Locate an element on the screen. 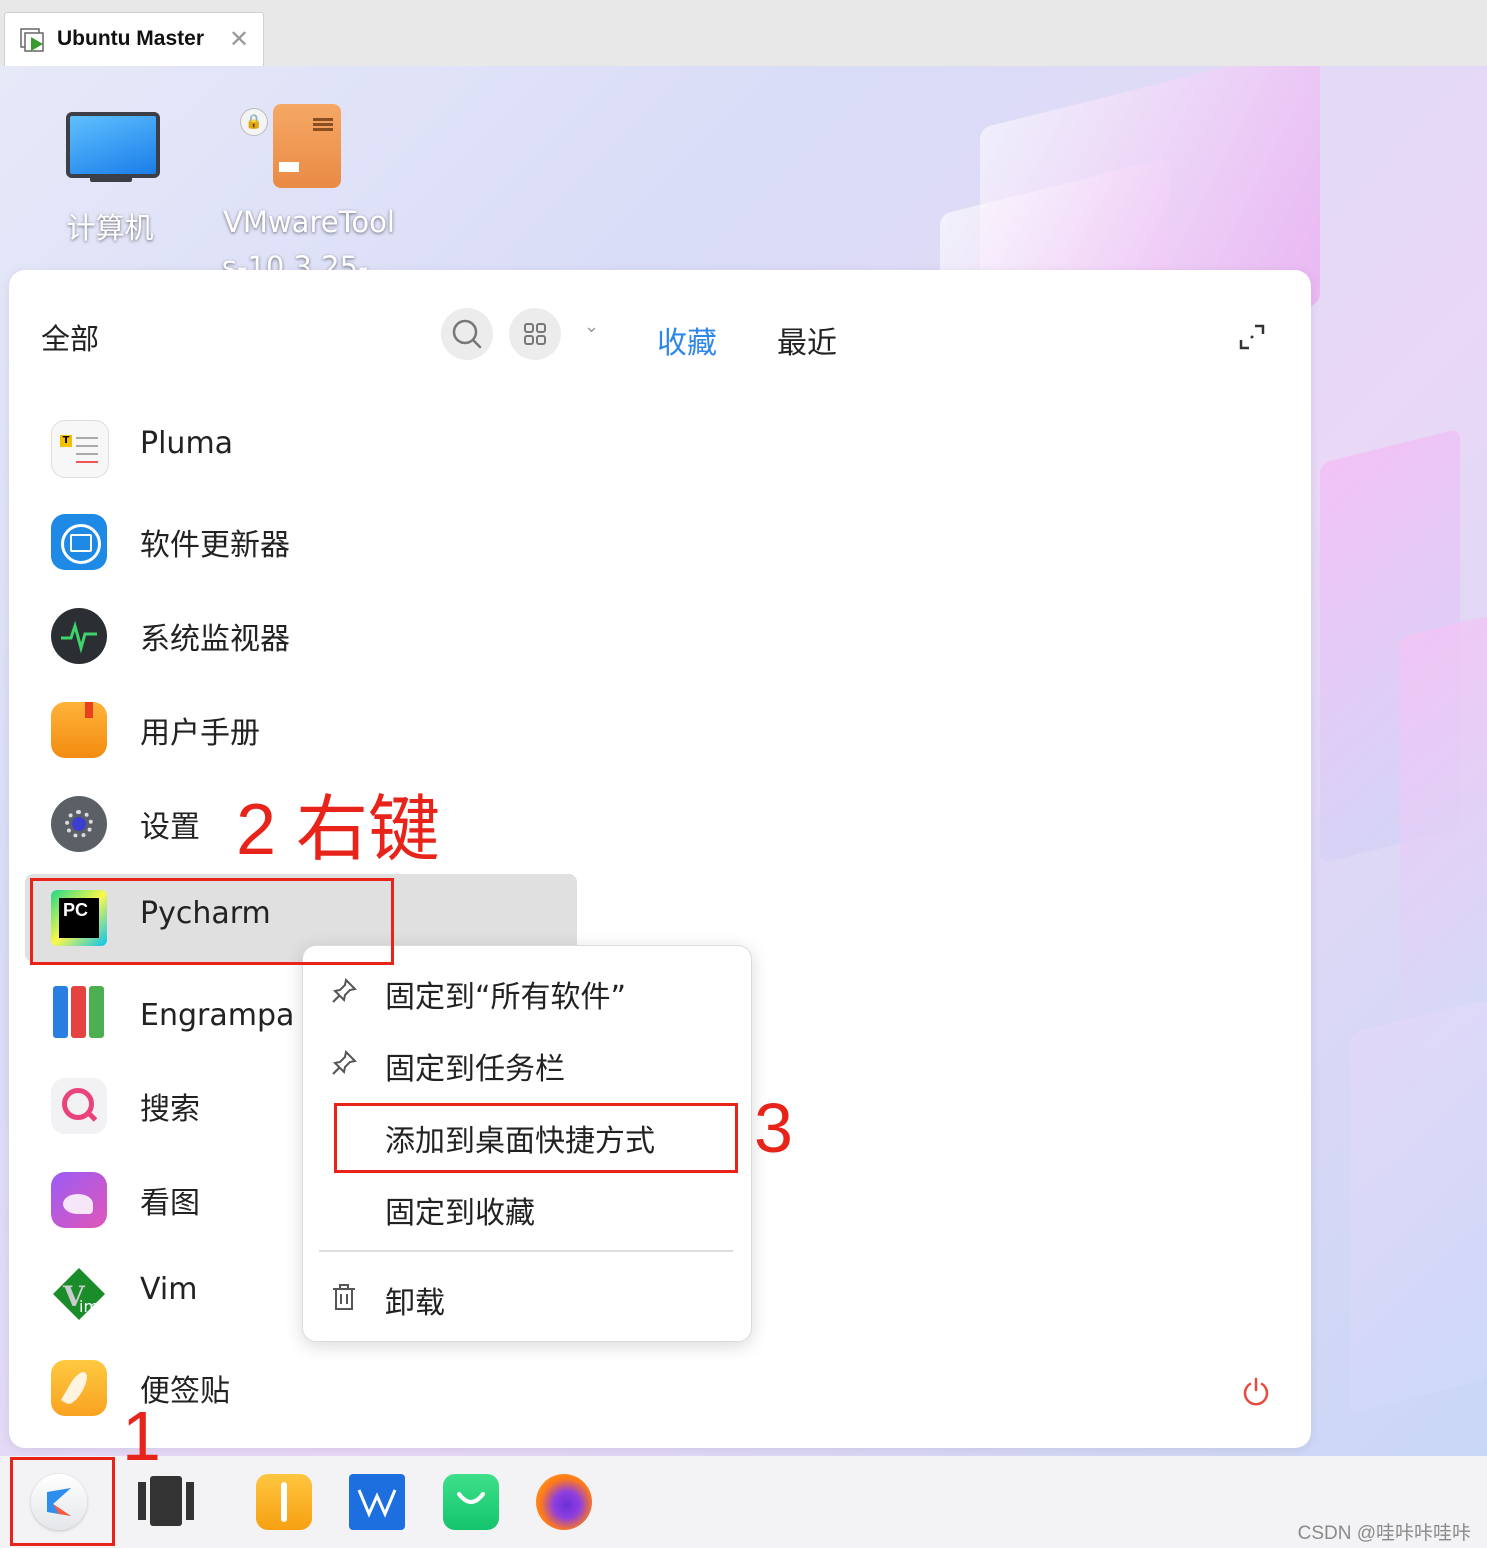  annotation-step2: 2 右键 is located at coordinates (338, 830).